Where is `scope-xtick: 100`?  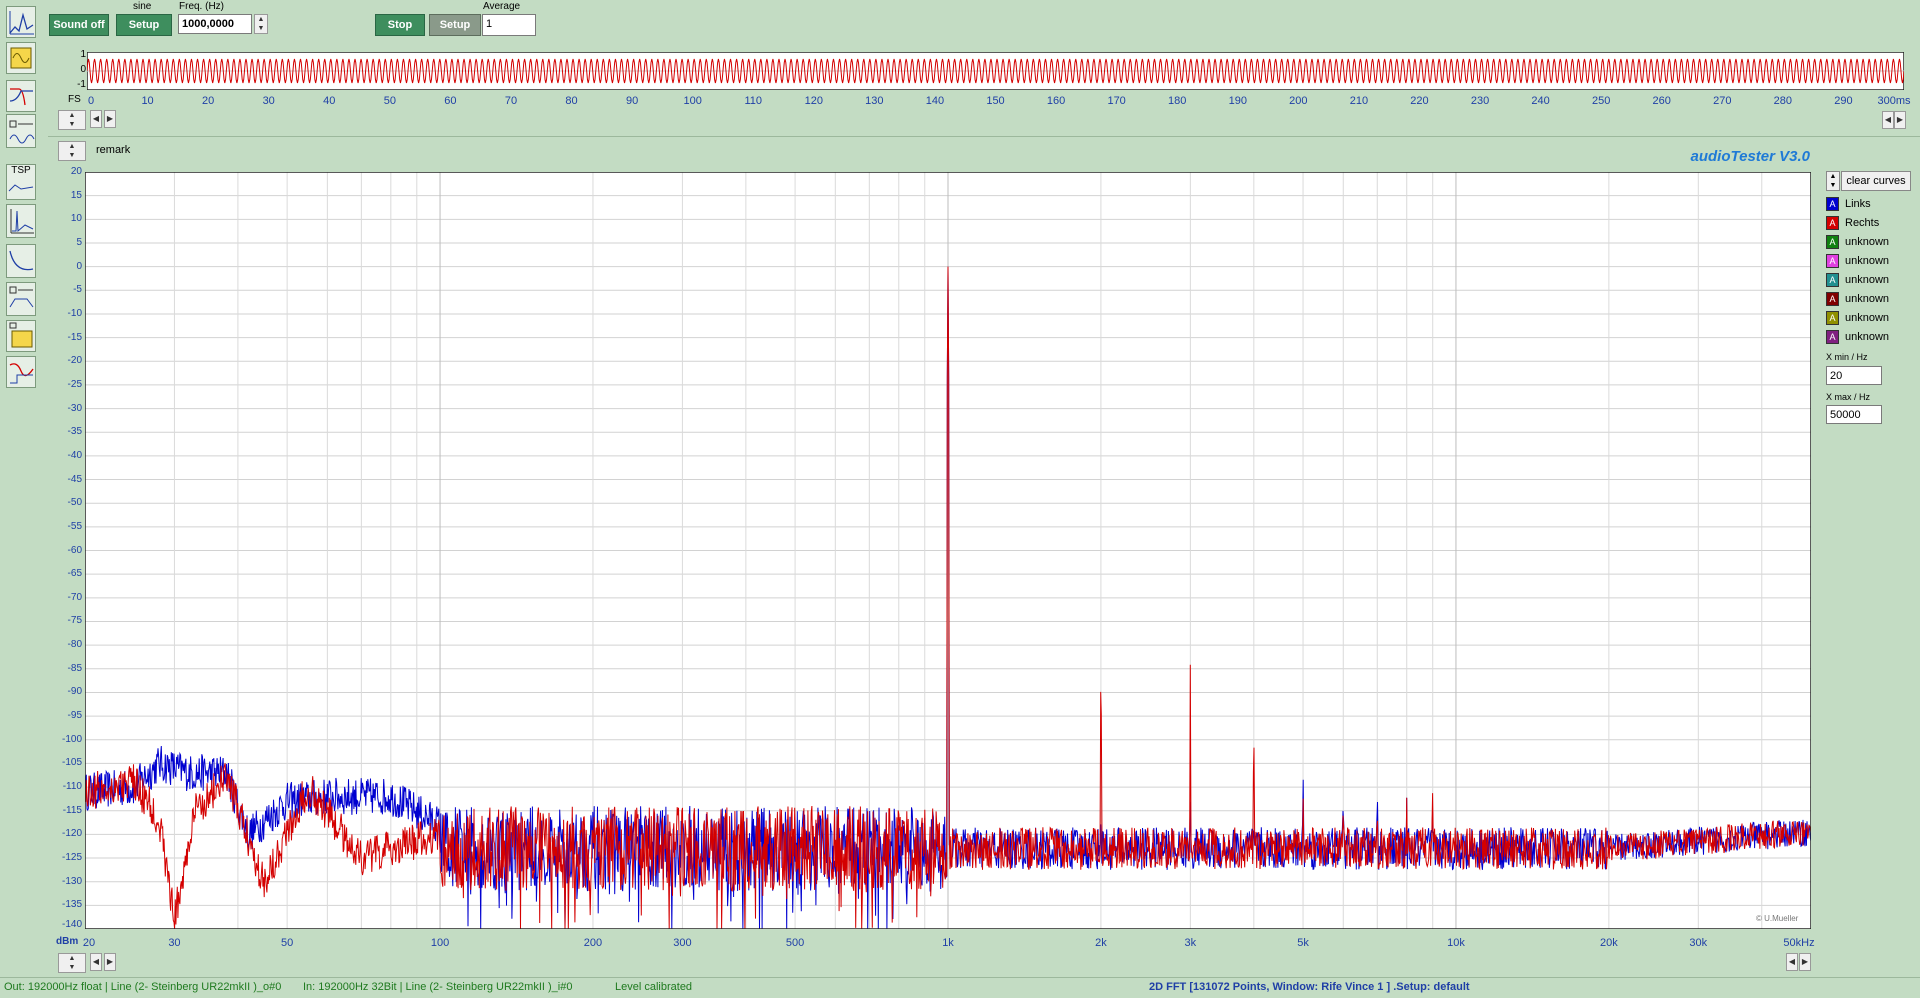
scope-xtick: 100 is located at coordinates (692, 101).